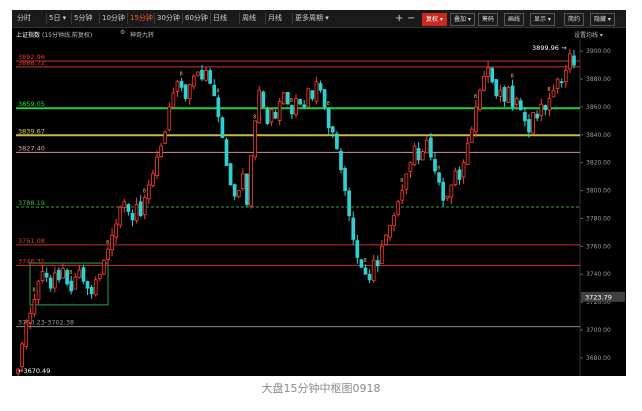 The width and height of the screenshot is (642, 411). I want to click on overlay-button: 叠加 ▾, so click(462, 19).